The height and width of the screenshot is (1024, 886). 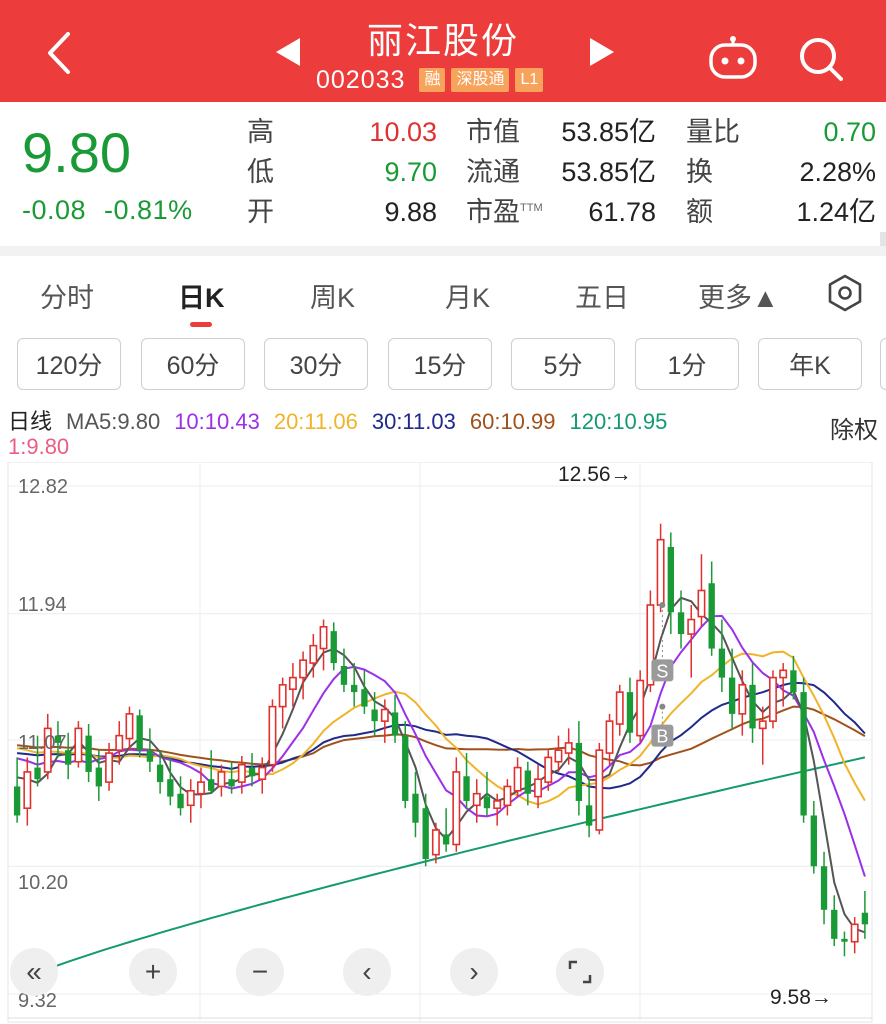 What do you see at coordinates (443, 294) in the screenshot?
I see `chart-tabs: 分时 日K 周K 月K 五日 更多▲` at bounding box center [443, 294].